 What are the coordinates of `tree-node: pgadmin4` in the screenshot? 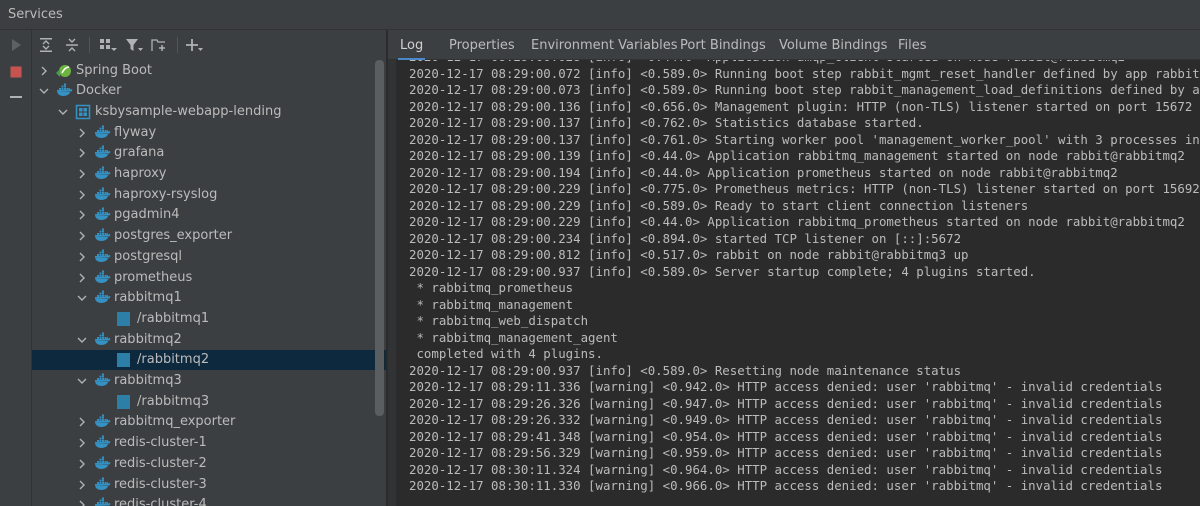 It's located at (209, 215).